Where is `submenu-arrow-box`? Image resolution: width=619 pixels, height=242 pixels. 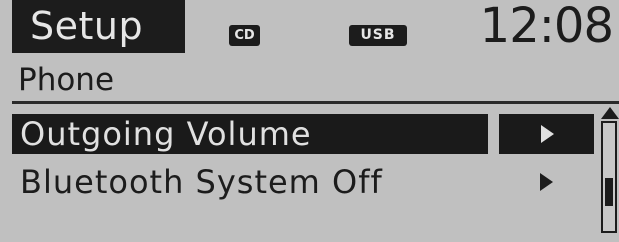 submenu-arrow-box is located at coordinates (546, 134).